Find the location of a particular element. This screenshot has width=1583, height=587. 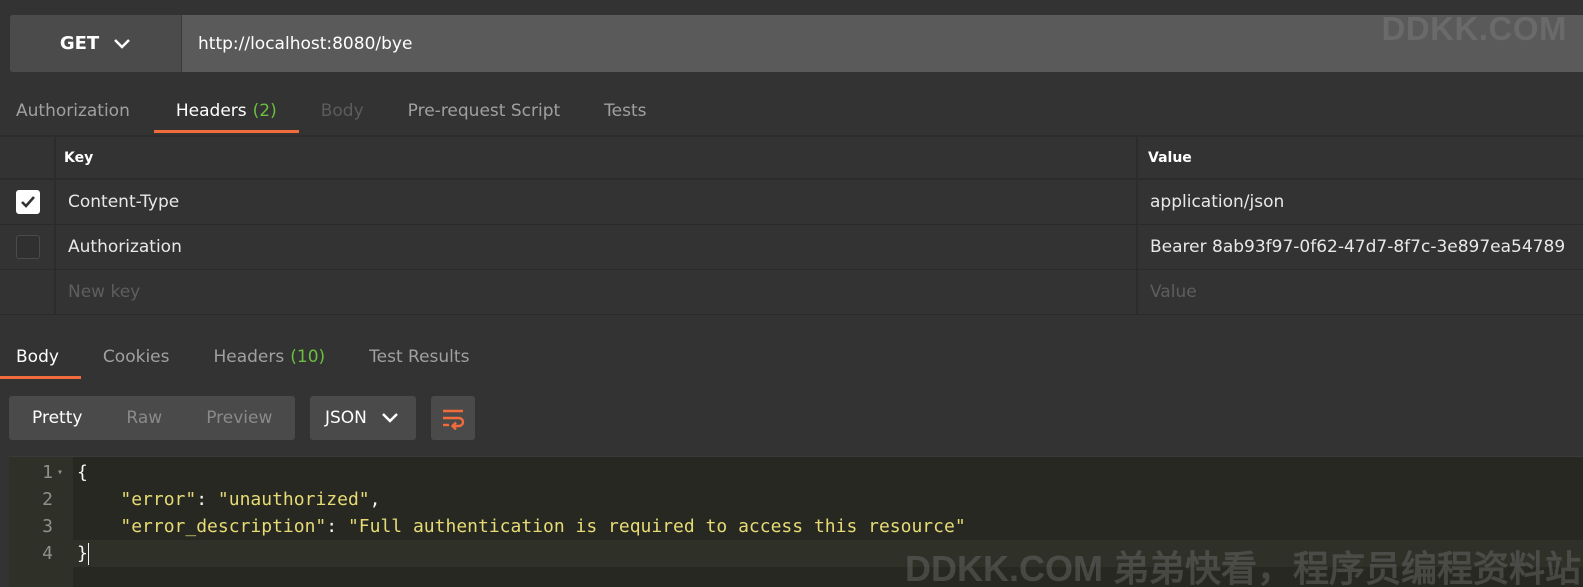

new-header-row: New key Value is located at coordinates (791, 292).